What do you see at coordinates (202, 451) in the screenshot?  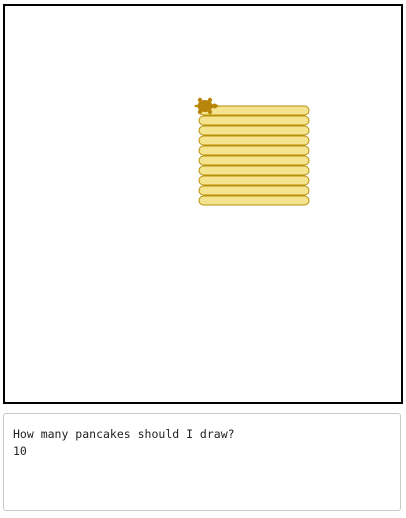 I see `console-input-value: 10` at bounding box center [202, 451].